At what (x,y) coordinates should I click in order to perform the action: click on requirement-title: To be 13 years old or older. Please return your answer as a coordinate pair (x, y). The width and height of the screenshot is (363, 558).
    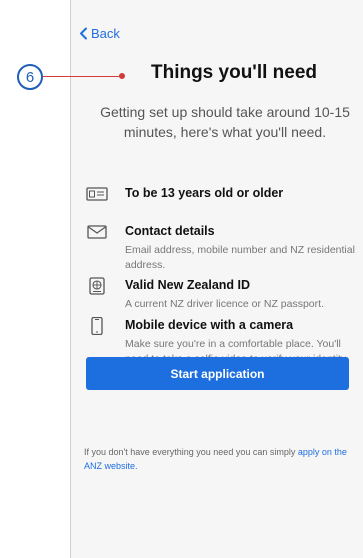
    Looking at the image, I should click on (204, 193).